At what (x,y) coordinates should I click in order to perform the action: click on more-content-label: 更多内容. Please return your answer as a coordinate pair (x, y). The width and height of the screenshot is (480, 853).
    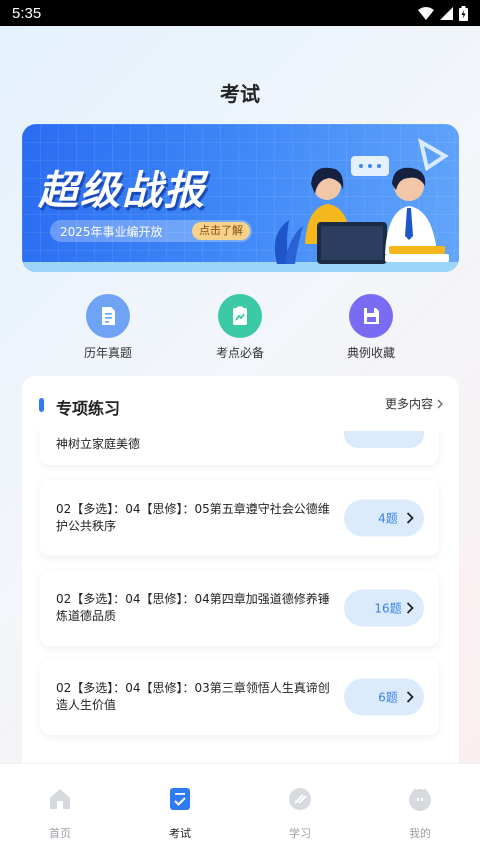
    Looking at the image, I should click on (408, 404).